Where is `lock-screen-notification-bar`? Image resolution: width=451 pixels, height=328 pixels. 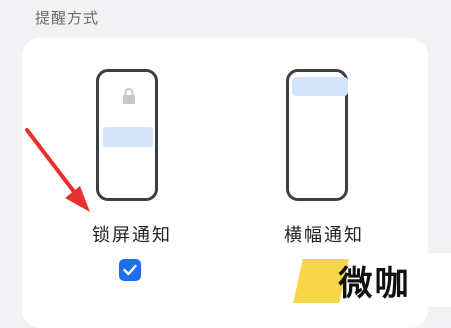 lock-screen-notification-bar is located at coordinates (128, 137).